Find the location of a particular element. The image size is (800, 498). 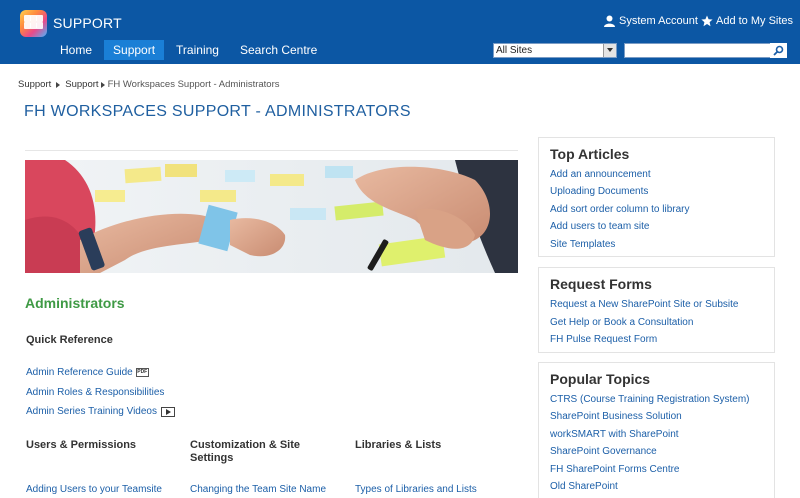

popular-topic-link: workSMART with SharePoint is located at coordinates (614, 434).